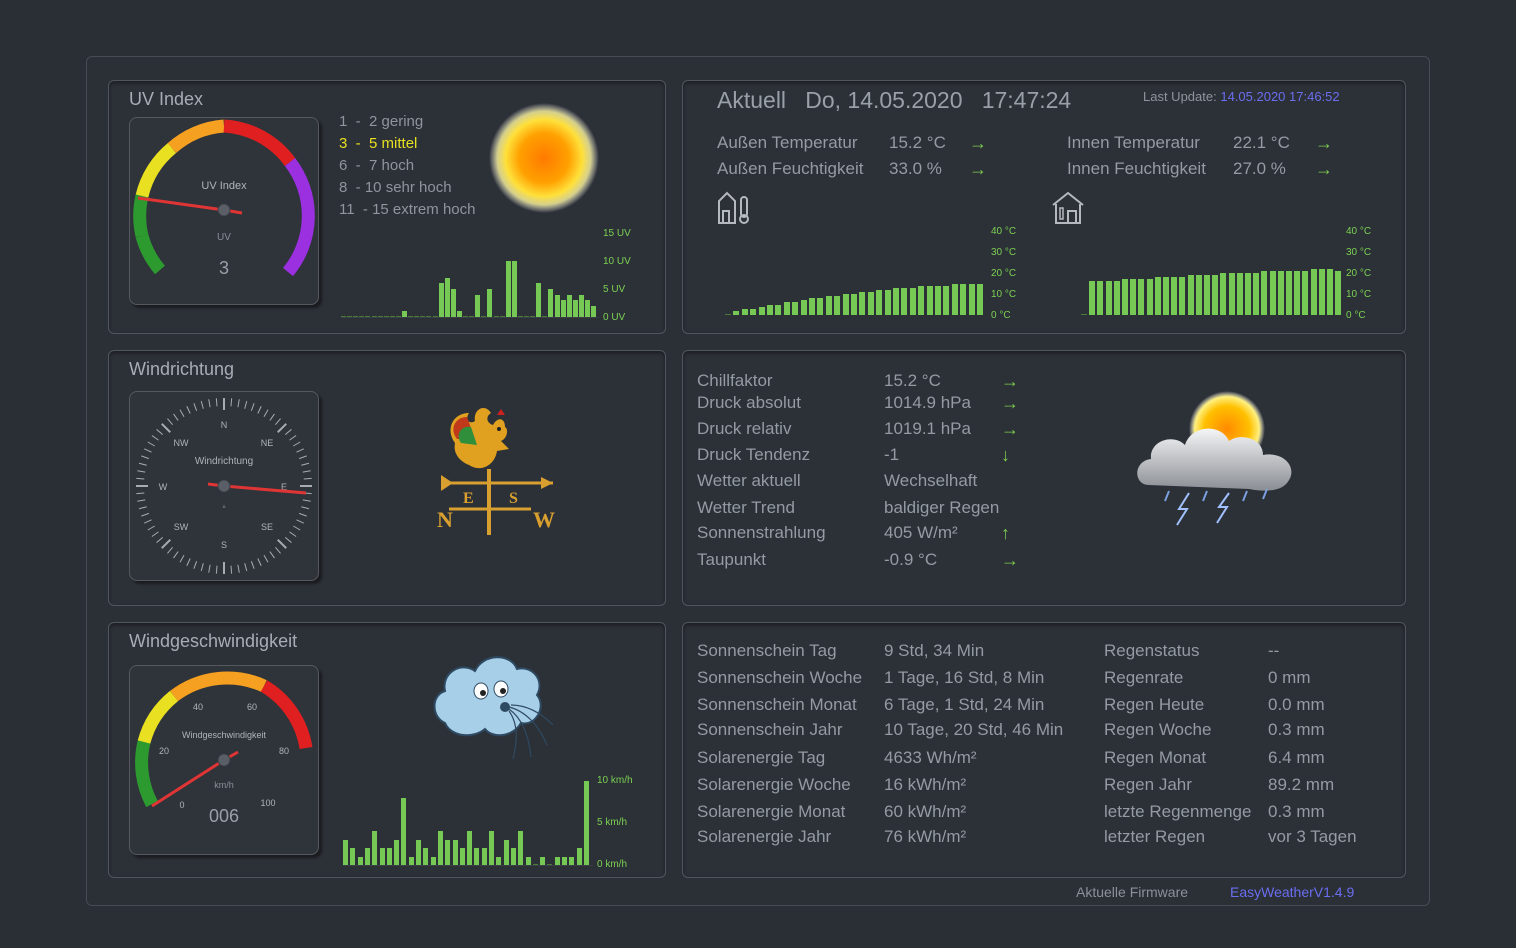 This screenshot has width=1516, height=948. What do you see at coordinates (731, 559) in the screenshot?
I see `weather-row-label: Taupunkt` at bounding box center [731, 559].